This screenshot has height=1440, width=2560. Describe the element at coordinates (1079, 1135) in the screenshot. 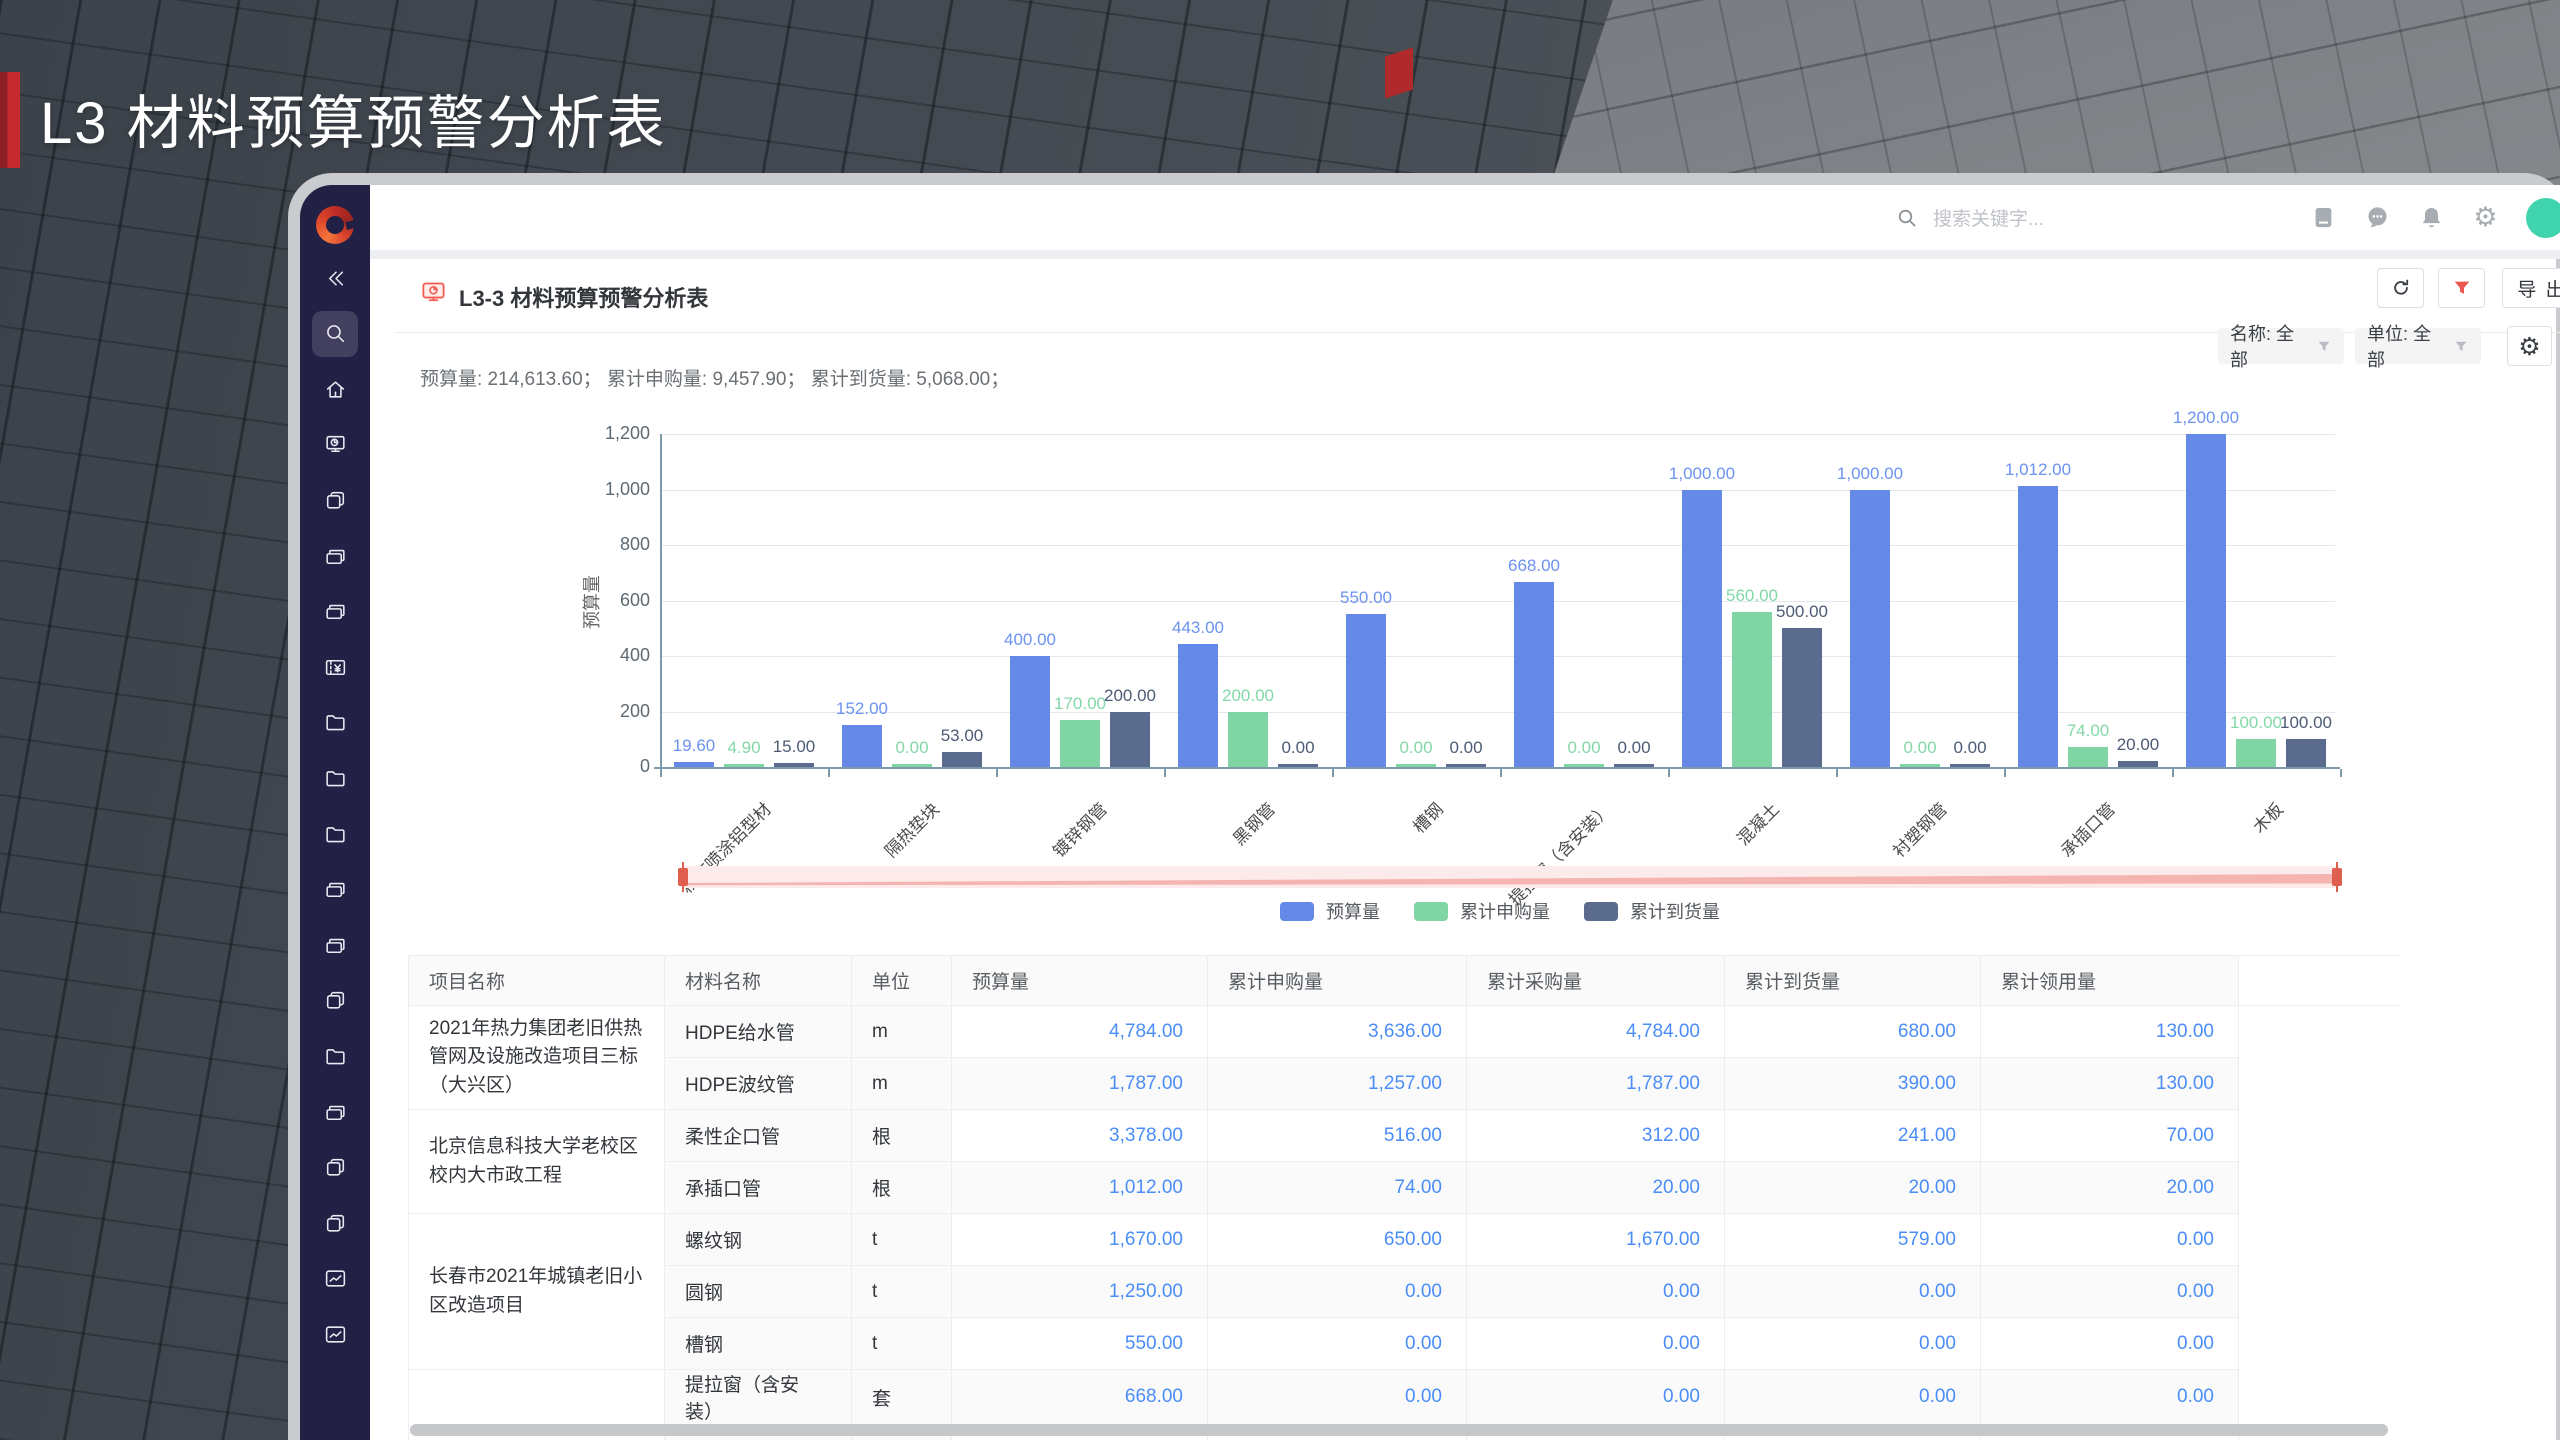

I see `value-cell: 3,378.00` at that location.